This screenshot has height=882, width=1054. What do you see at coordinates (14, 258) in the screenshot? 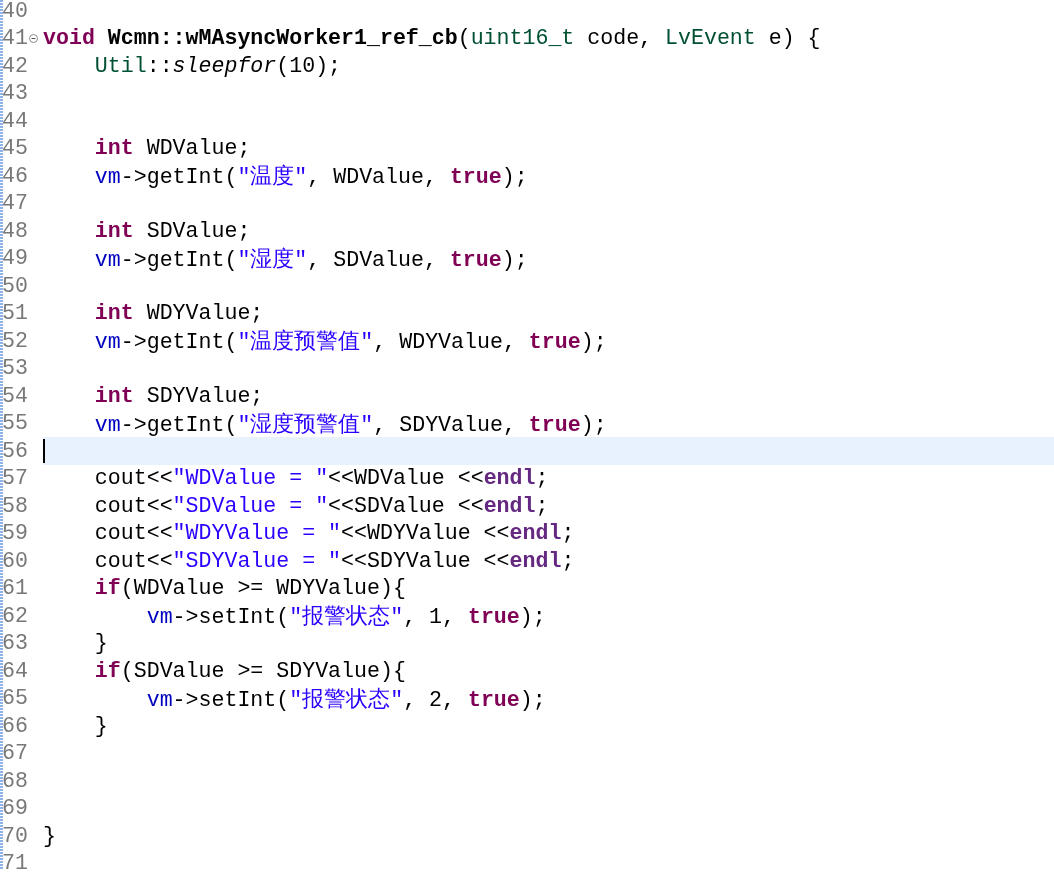
I see `line-number: 49` at bounding box center [14, 258].